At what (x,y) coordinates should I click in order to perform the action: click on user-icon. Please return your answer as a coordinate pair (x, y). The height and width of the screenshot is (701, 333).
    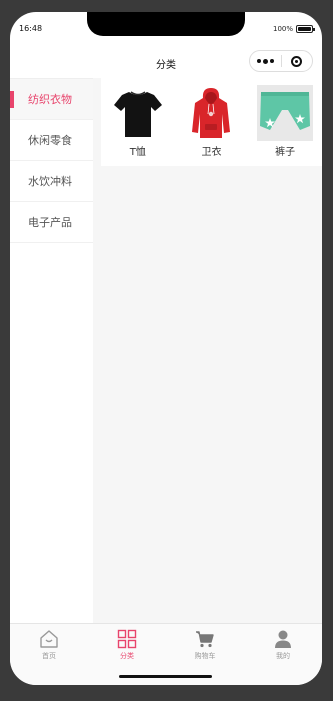
    Looking at the image, I should click on (283, 639).